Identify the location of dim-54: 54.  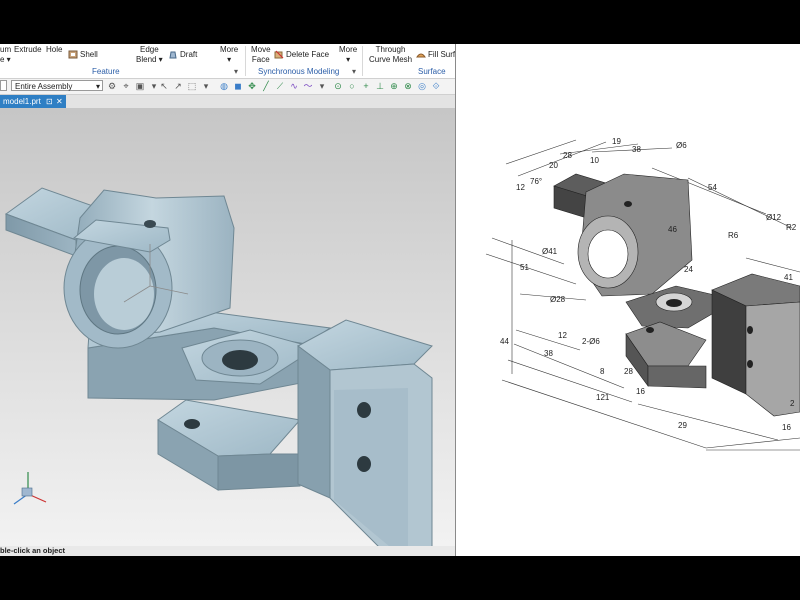
(712, 187).